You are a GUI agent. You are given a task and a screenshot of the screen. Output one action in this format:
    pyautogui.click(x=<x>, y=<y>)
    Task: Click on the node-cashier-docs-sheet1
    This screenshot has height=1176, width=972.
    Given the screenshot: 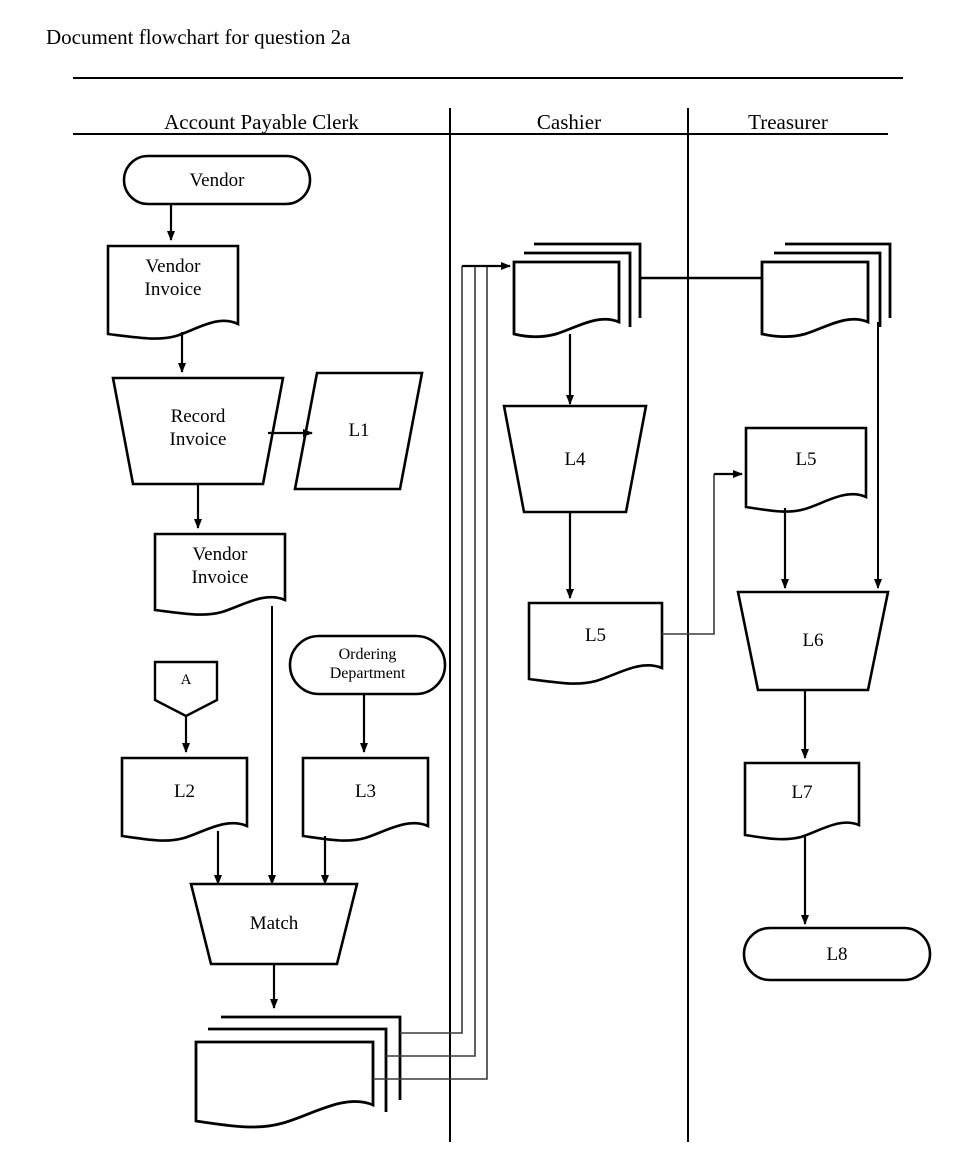 What is the action you would take?
    pyautogui.click(x=566, y=299)
    